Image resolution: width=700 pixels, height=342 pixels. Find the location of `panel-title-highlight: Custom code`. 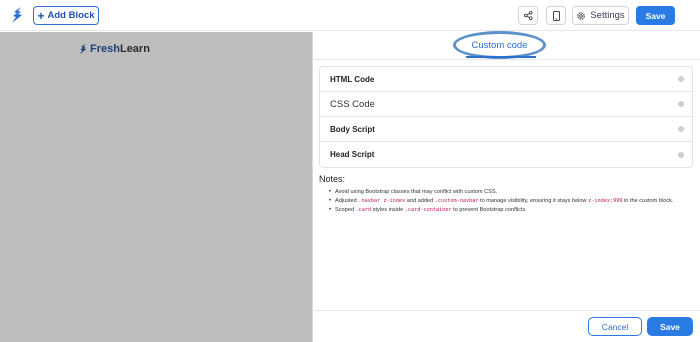

panel-title-highlight: Custom code is located at coordinates (499, 45).